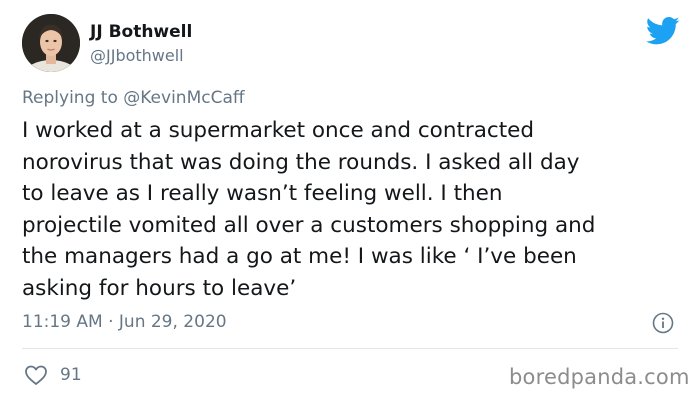  I want to click on reply-context: Replying to @KevinMcCaff, so click(133, 98).